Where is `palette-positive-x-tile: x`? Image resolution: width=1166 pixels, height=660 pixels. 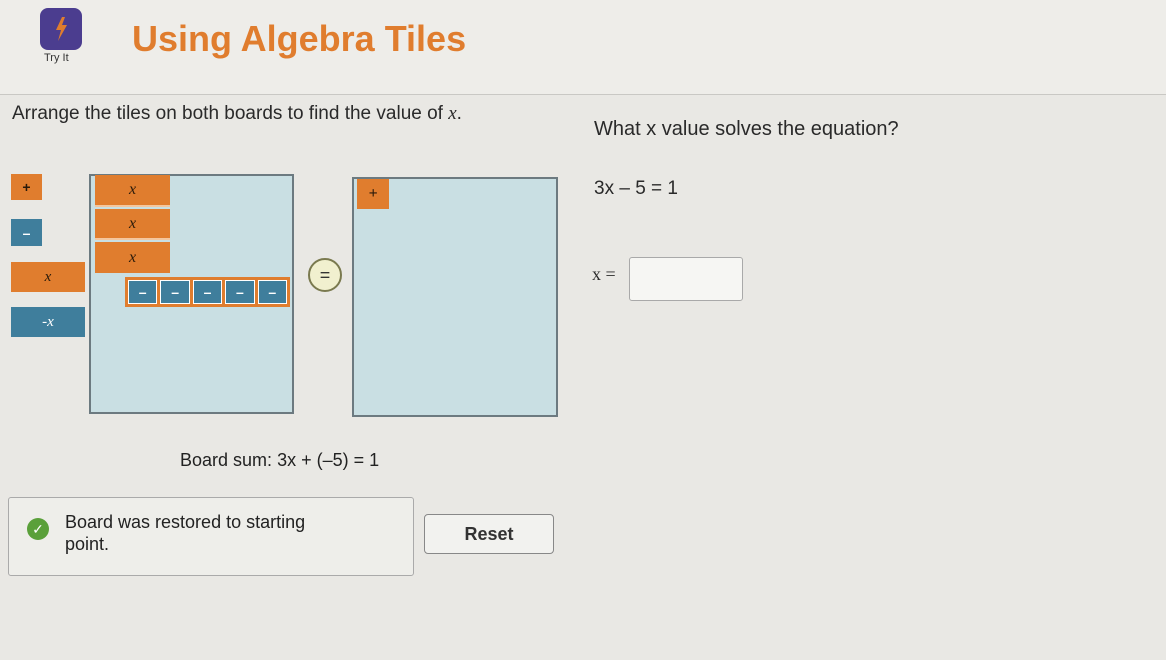
palette-positive-x-tile: x is located at coordinates (48, 277).